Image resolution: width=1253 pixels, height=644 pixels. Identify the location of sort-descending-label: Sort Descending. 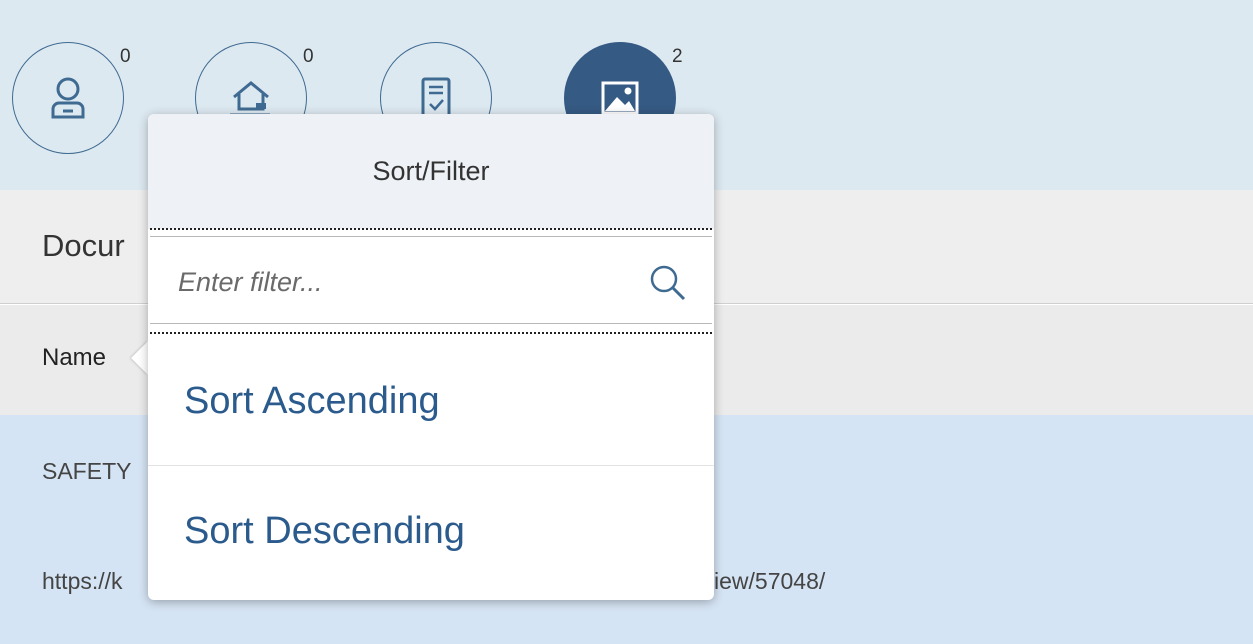
(324, 531).